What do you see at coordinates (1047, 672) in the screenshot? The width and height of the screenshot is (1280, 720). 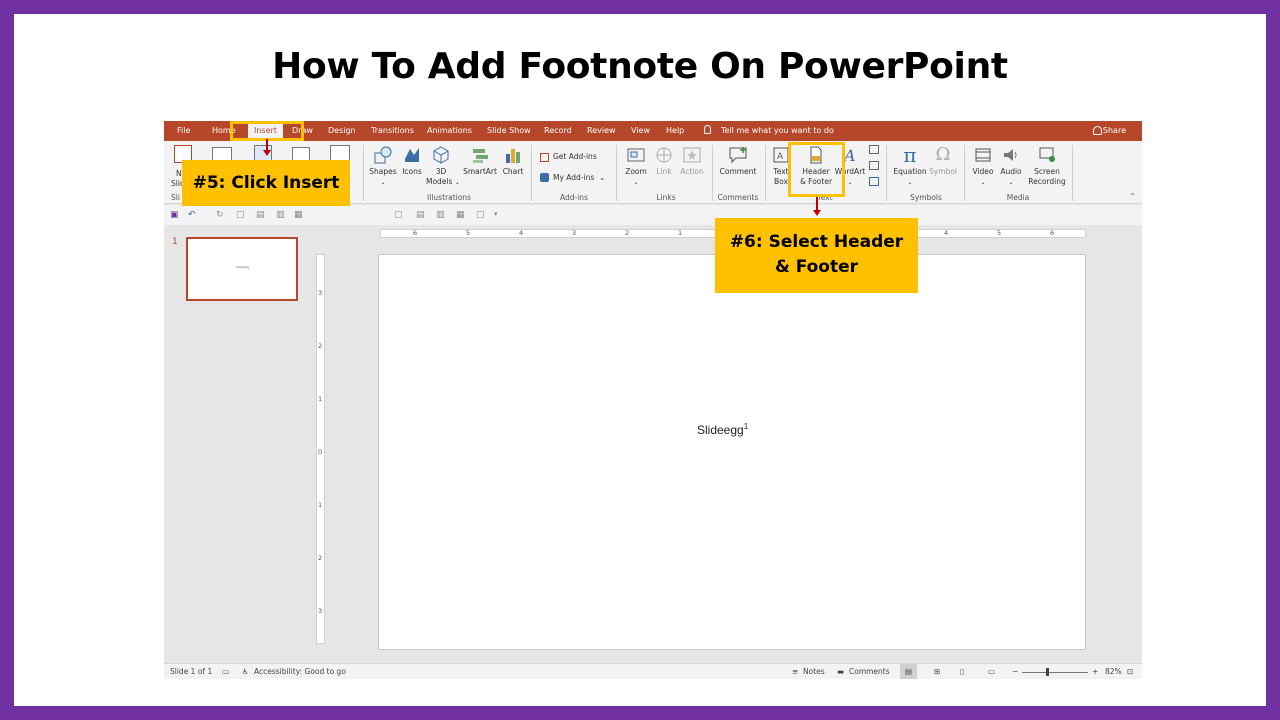 I see `zoom-slider-thumb` at bounding box center [1047, 672].